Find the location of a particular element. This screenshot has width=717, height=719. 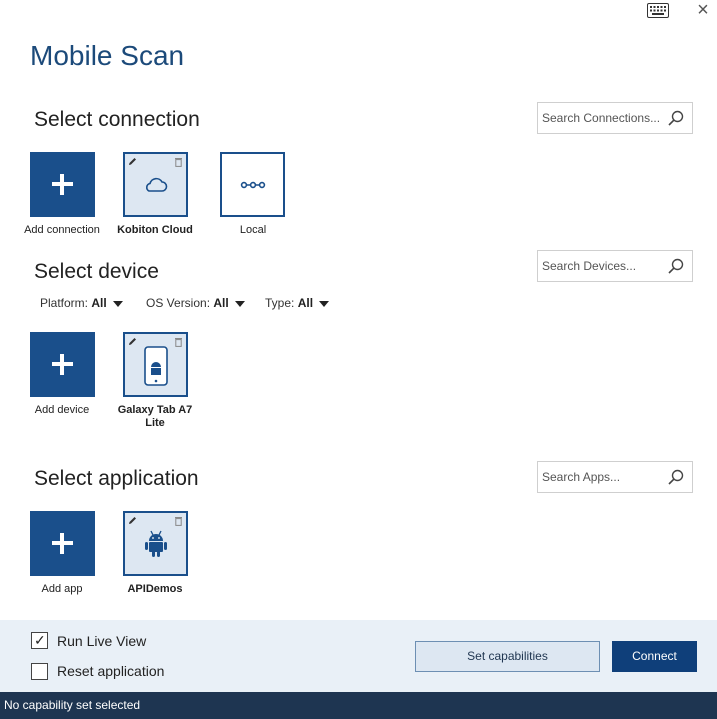

search-devices is located at coordinates (615, 266).